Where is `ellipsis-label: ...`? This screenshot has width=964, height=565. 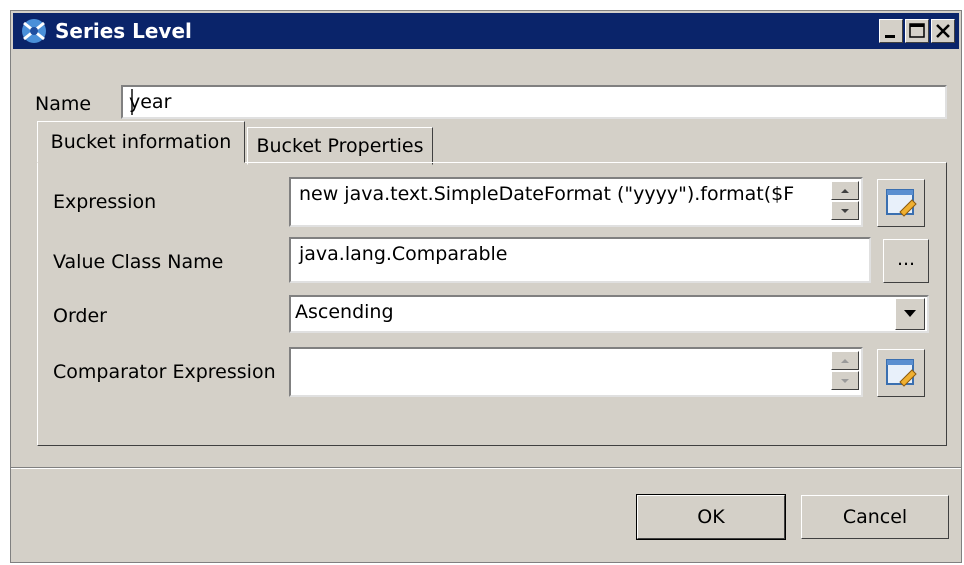
ellipsis-label: ... is located at coordinates (906, 259).